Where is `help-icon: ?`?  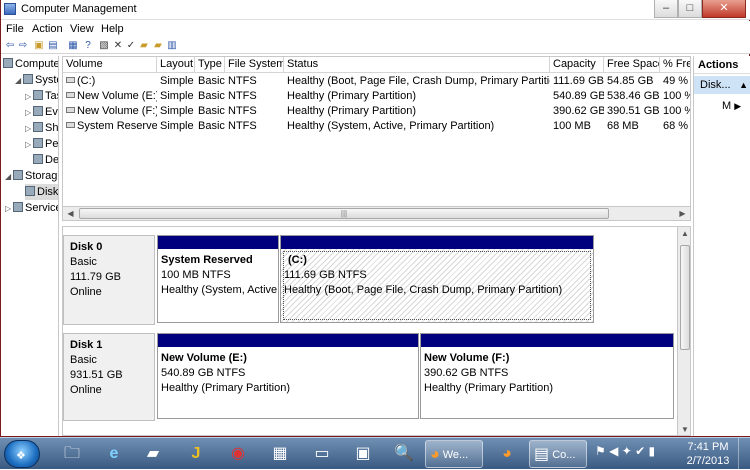 help-icon: ? is located at coordinates (88, 46).